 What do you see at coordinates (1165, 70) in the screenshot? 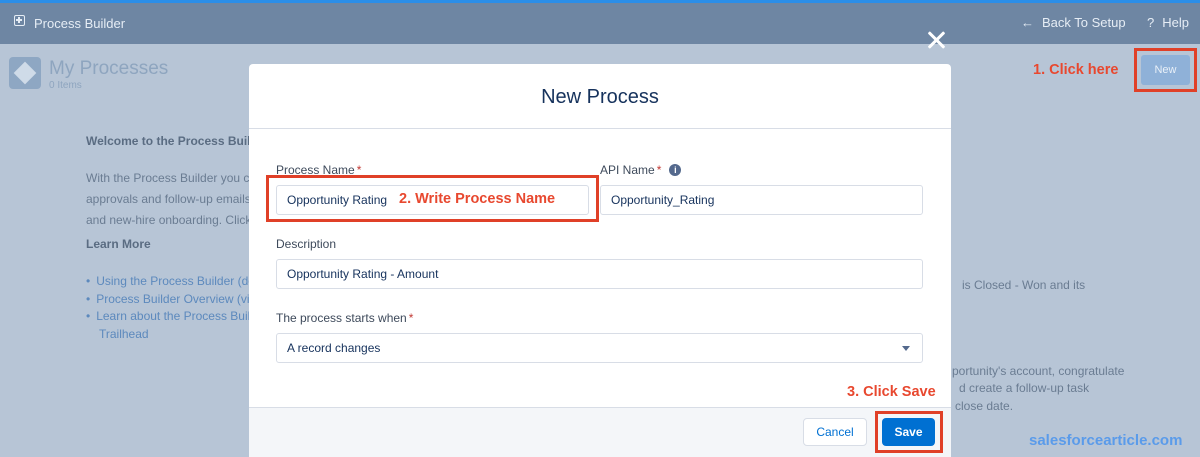
I see `new-process-button: New` at bounding box center [1165, 70].